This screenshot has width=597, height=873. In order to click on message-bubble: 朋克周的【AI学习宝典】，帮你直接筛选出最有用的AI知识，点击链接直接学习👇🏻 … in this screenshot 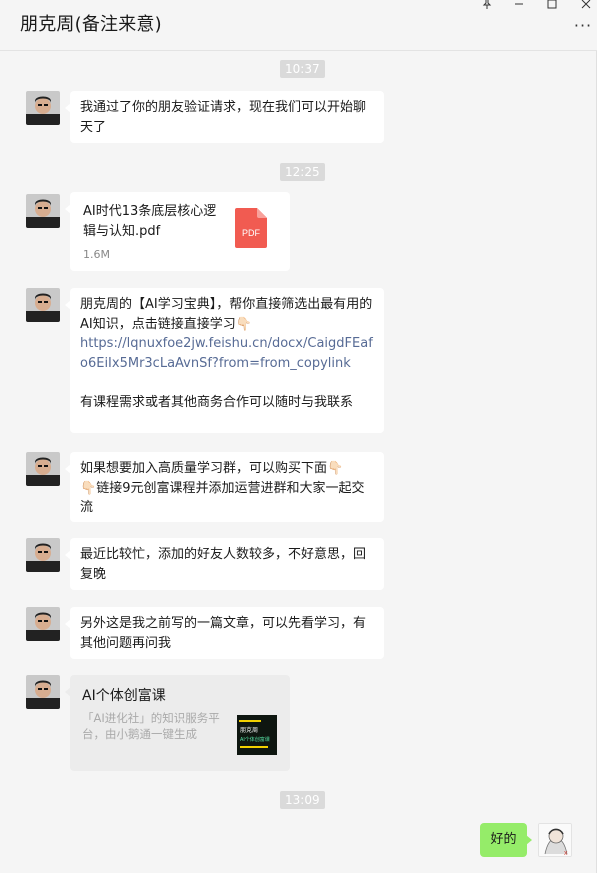, I will do `click(224, 360)`.